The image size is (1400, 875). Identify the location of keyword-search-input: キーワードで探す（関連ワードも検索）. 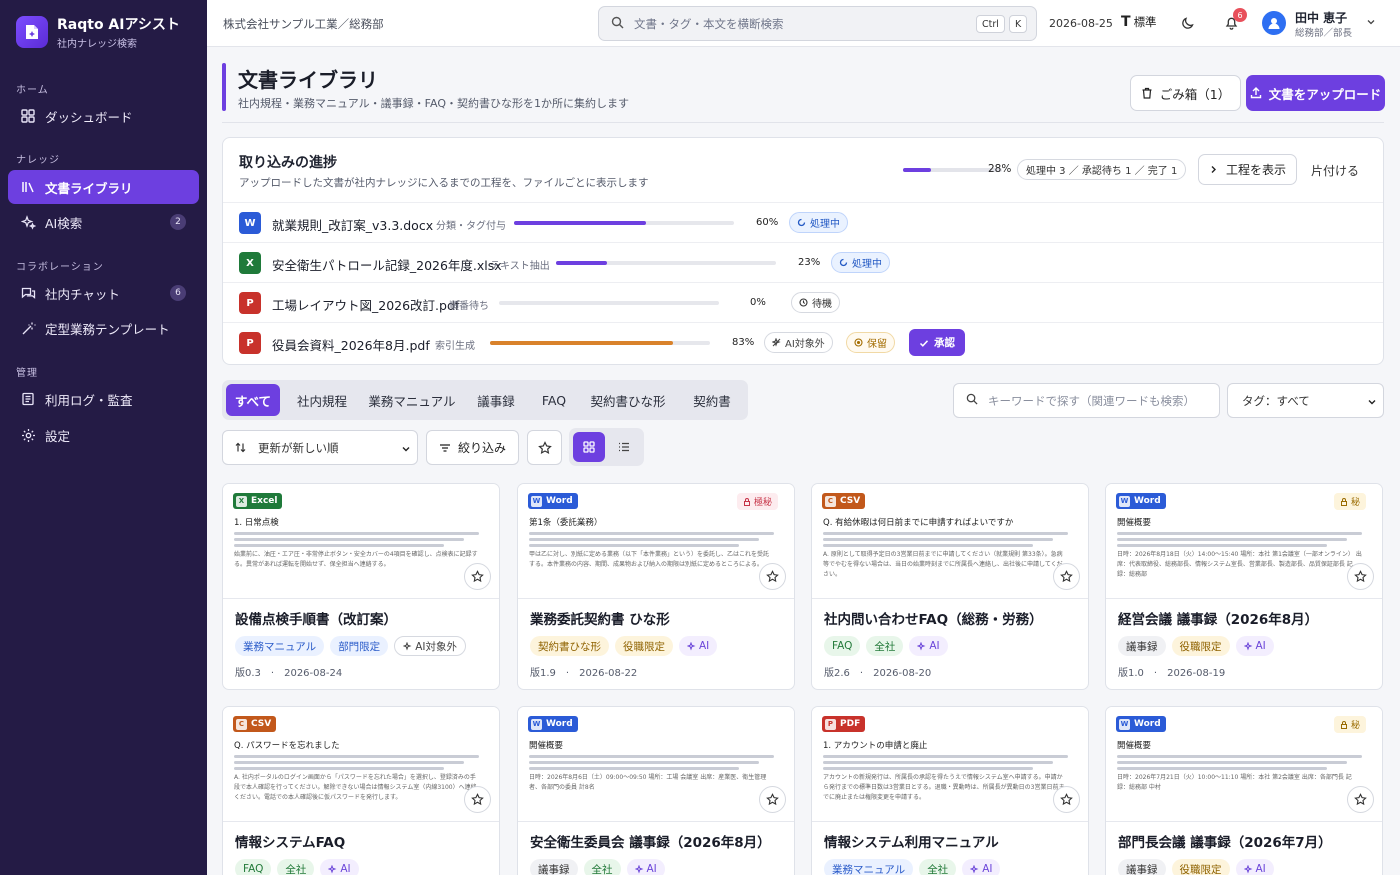
(1086, 400).